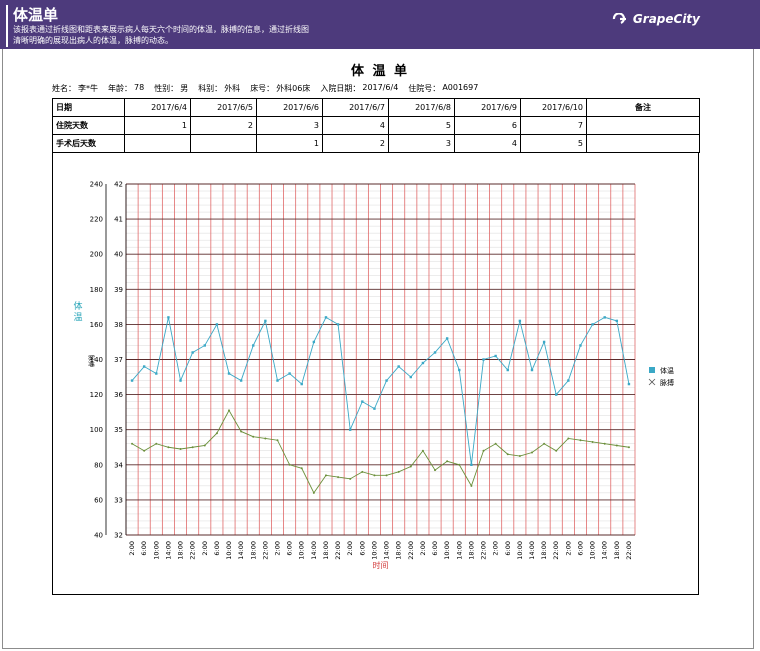 The width and height of the screenshot is (760, 651). Describe the element at coordinates (88, 125) in the screenshot. I see `table-row-label: 住院天数` at that location.